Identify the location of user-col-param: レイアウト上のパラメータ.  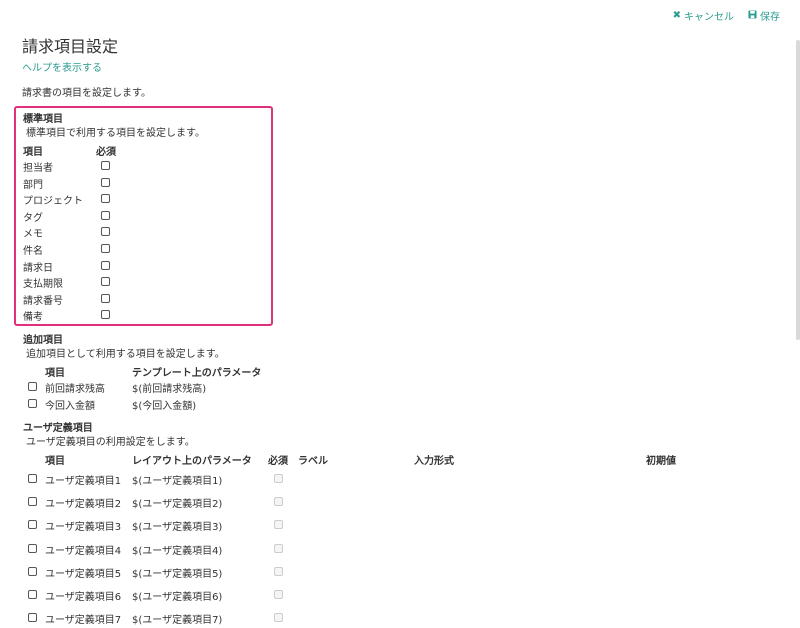
(192, 461).